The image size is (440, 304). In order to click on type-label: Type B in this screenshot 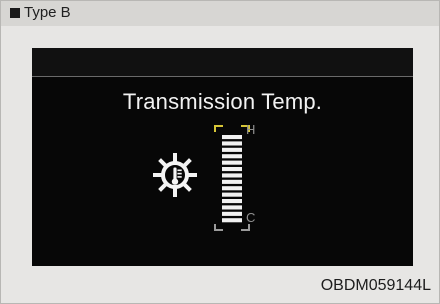, I will do `click(40, 13)`.